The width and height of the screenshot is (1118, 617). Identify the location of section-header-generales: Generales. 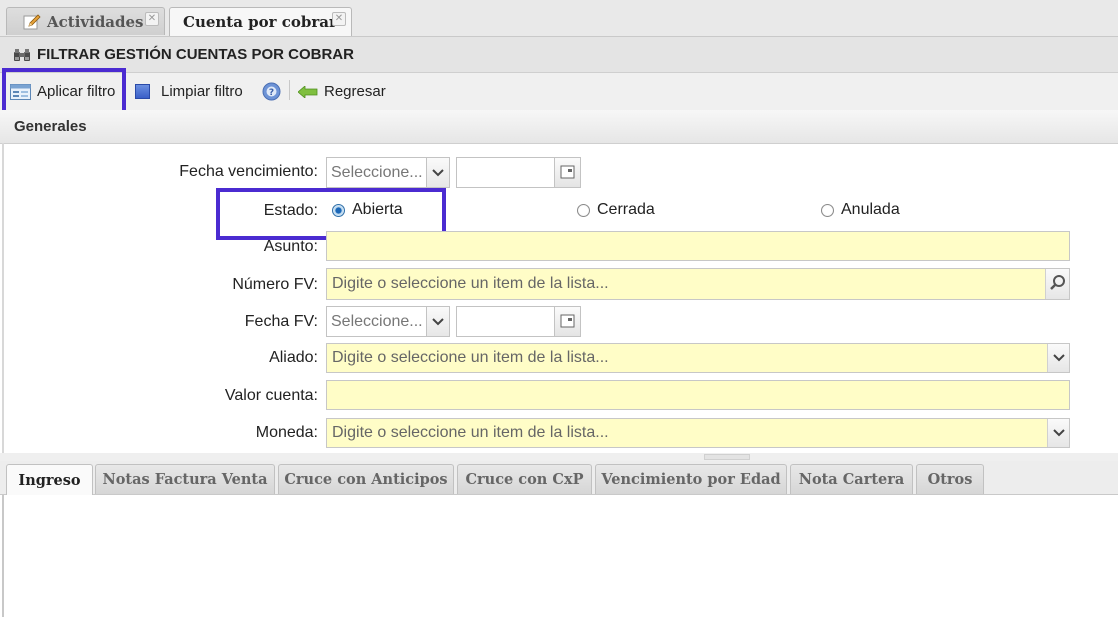
(559, 127).